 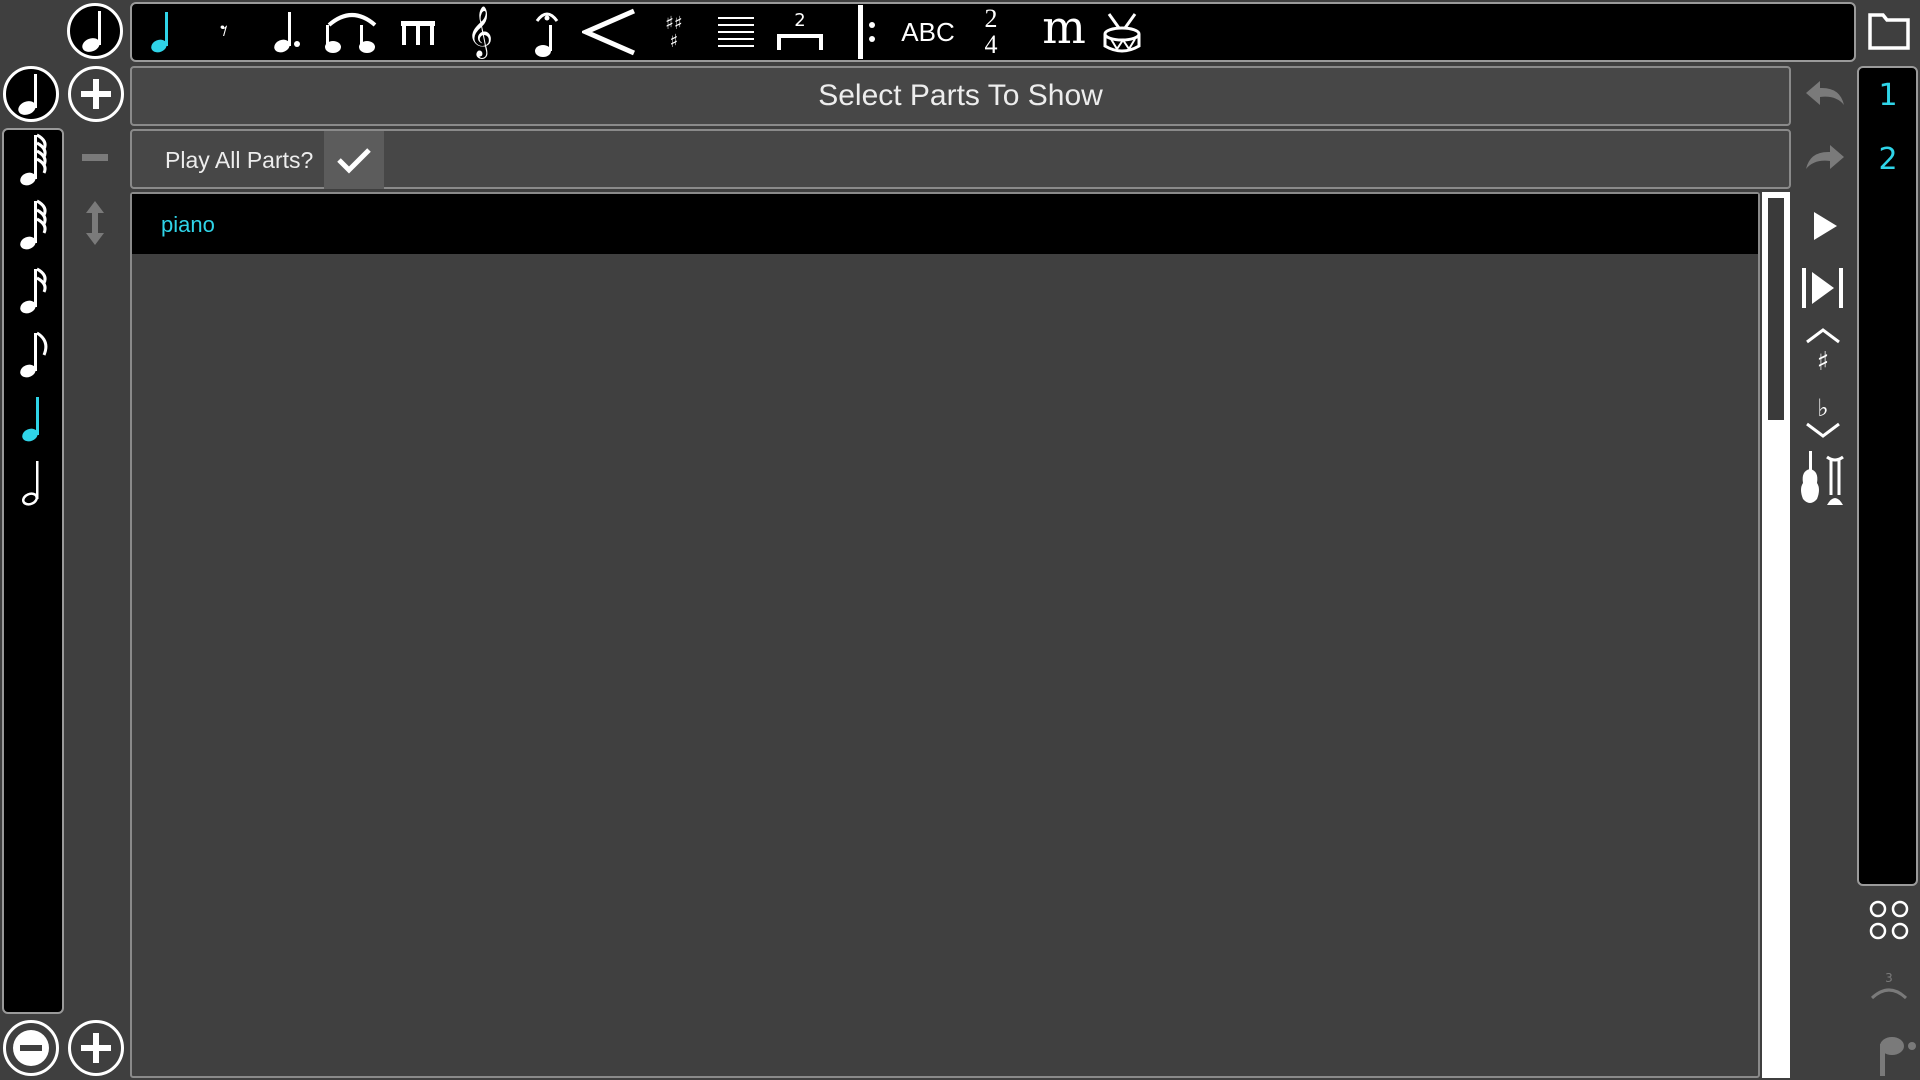 I want to click on beam-tool-icon, so click(x=418, y=32).